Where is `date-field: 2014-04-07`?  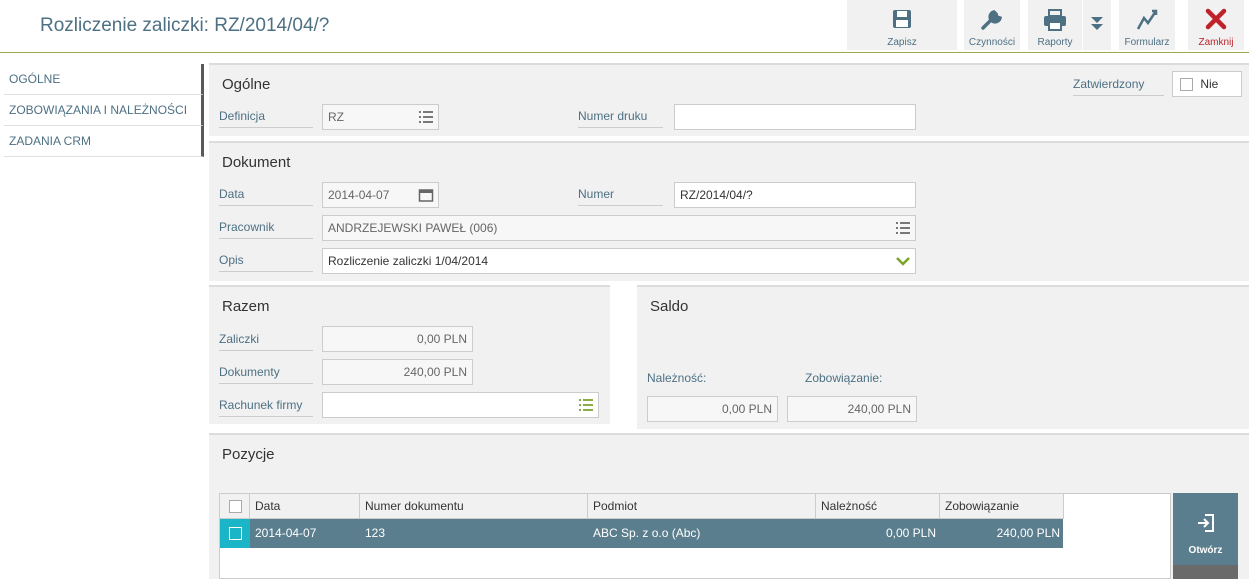 date-field: 2014-04-07 is located at coordinates (380, 195).